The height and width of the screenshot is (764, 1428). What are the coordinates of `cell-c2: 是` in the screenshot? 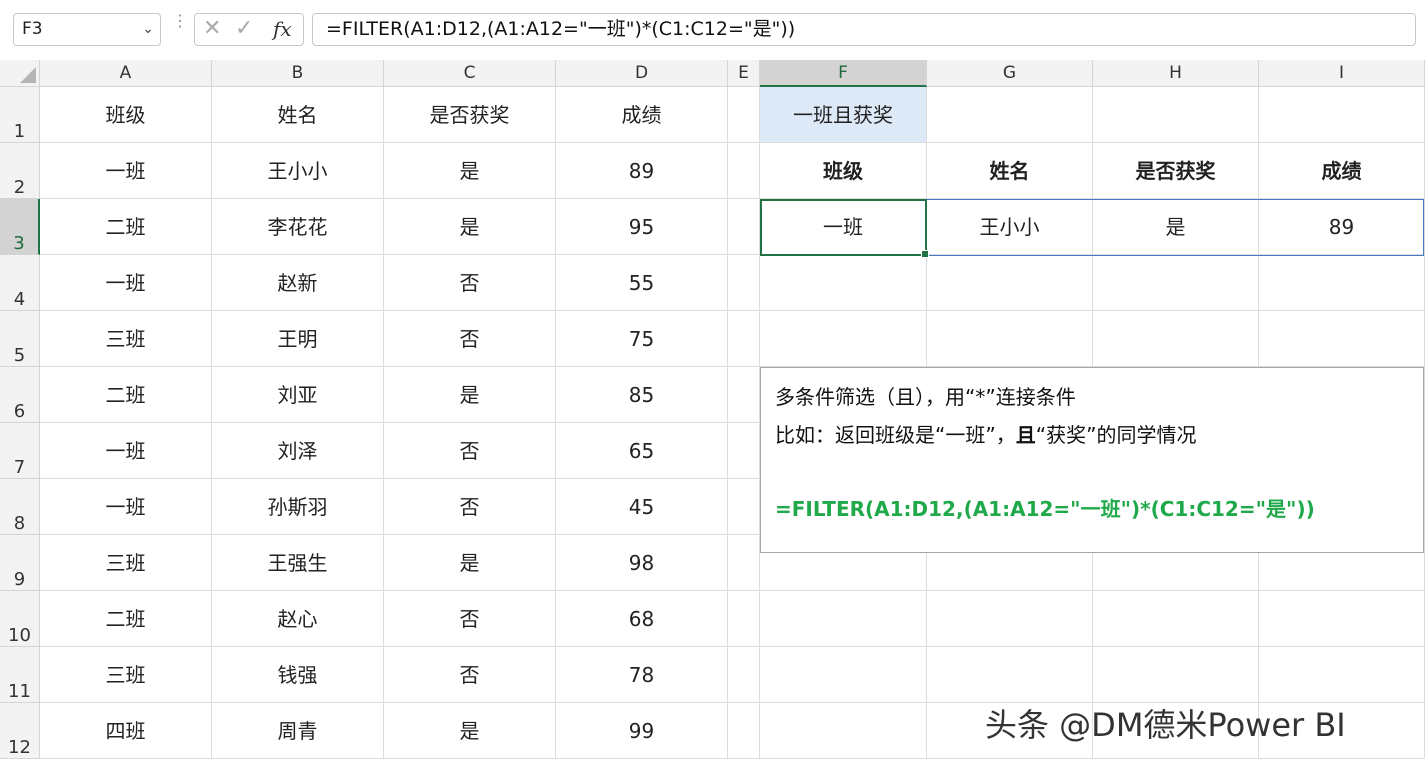 It's located at (470, 171).